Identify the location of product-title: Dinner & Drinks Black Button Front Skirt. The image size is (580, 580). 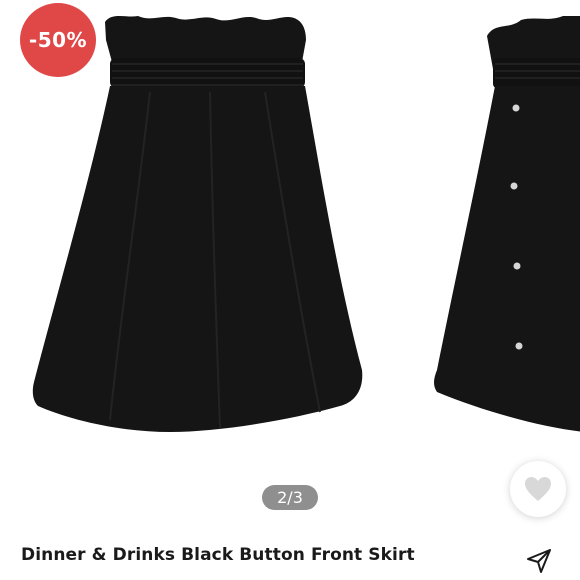
(218, 555).